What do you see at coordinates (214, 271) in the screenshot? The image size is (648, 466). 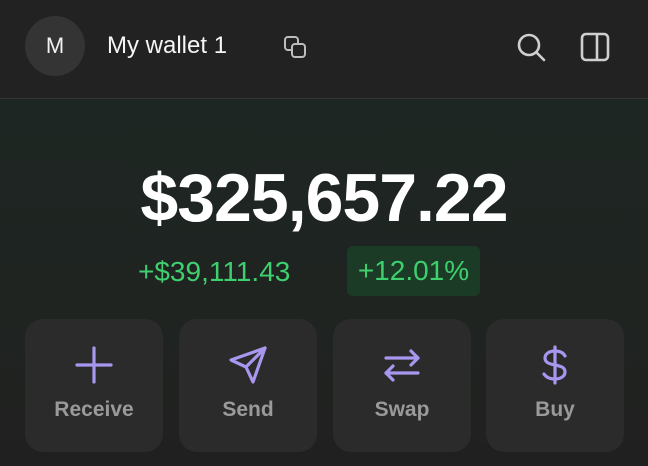 I see `balance-change-amount: +$39,111.43` at bounding box center [214, 271].